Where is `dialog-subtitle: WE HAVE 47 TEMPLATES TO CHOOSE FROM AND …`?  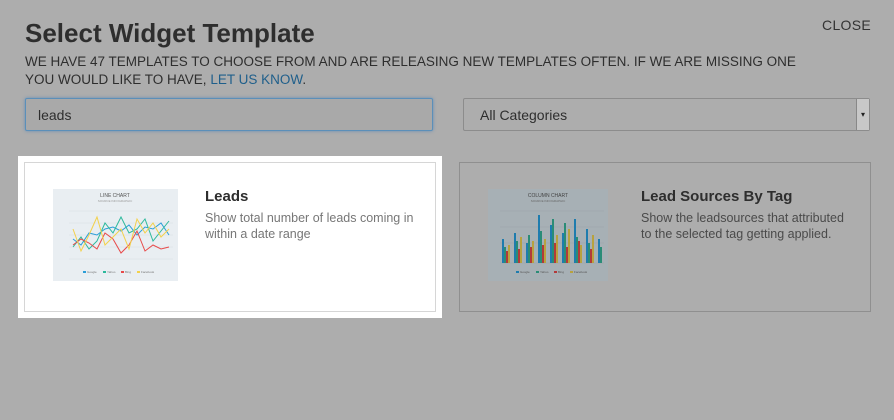
dialog-subtitle: WE HAVE 47 TEMPLATES TO CHOOSE FROM AND … is located at coordinates (415, 71).